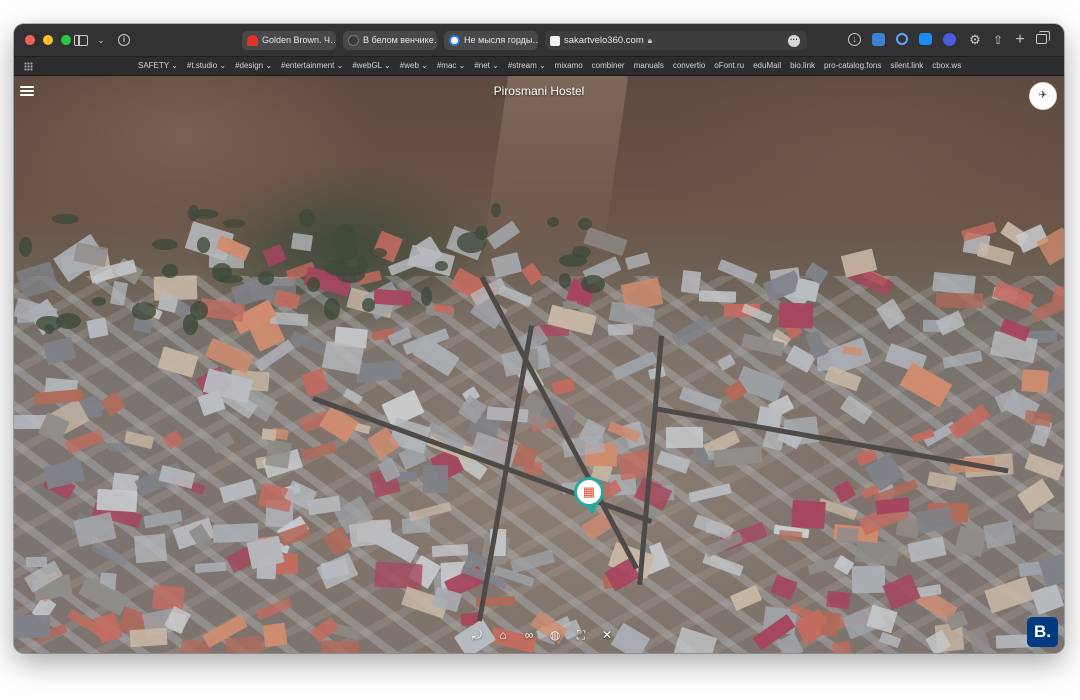  What do you see at coordinates (454, 40) in the screenshot?
I see `tab-favicon-icon` at bounding box center [454, 40].